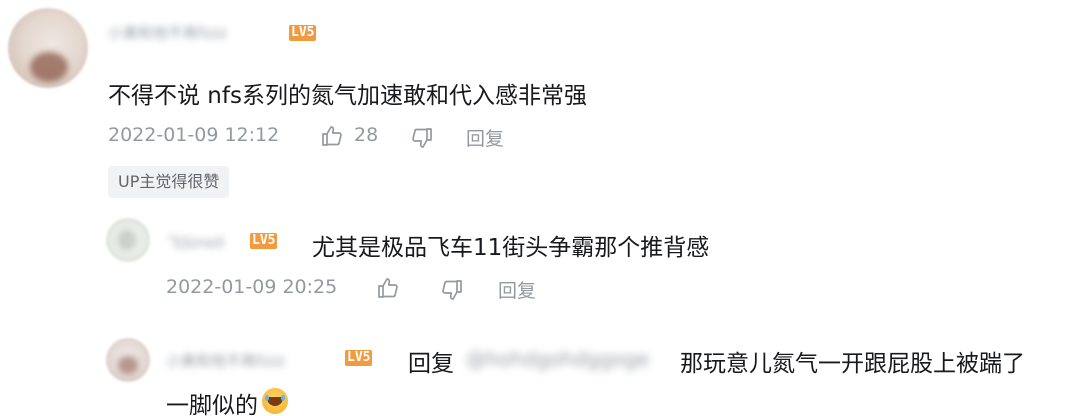 The image size is (1080, 416). I want to click on avatar, so click(48, 48).